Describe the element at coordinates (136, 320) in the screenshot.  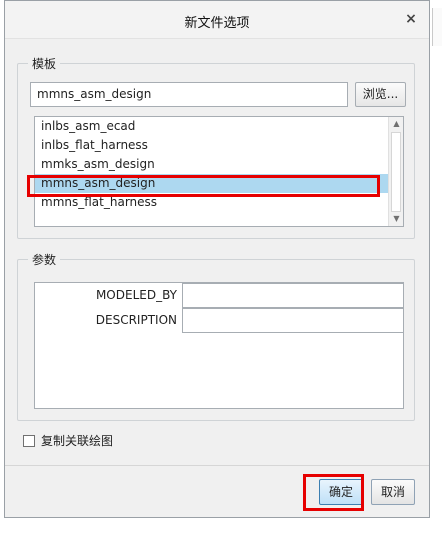
I see `param-name: DESCRIPTION` at that location.